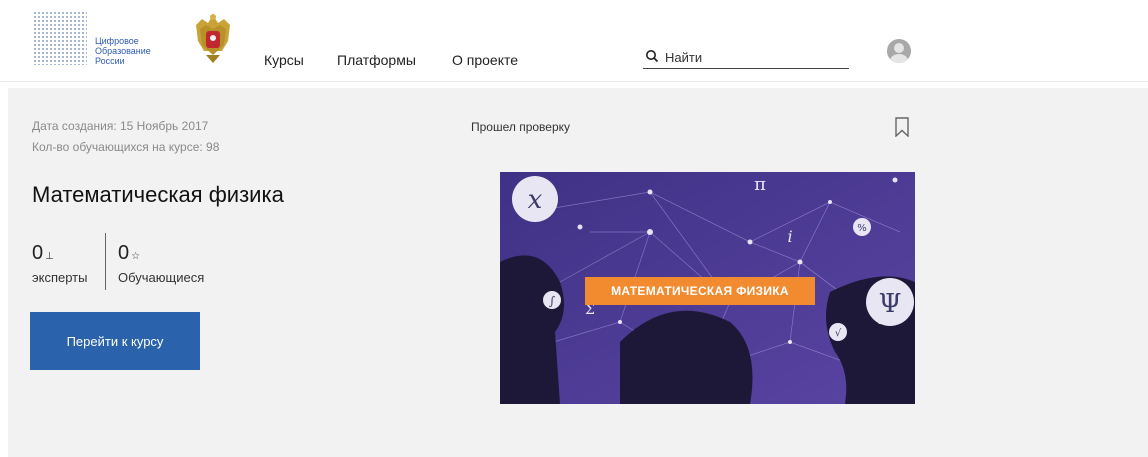 The width and height of the screenshot is (1148, 457). What do you see at coordinates (789, 236) in the screenshot?
I see `symbol-i: i` at bounding box center [789, 236].